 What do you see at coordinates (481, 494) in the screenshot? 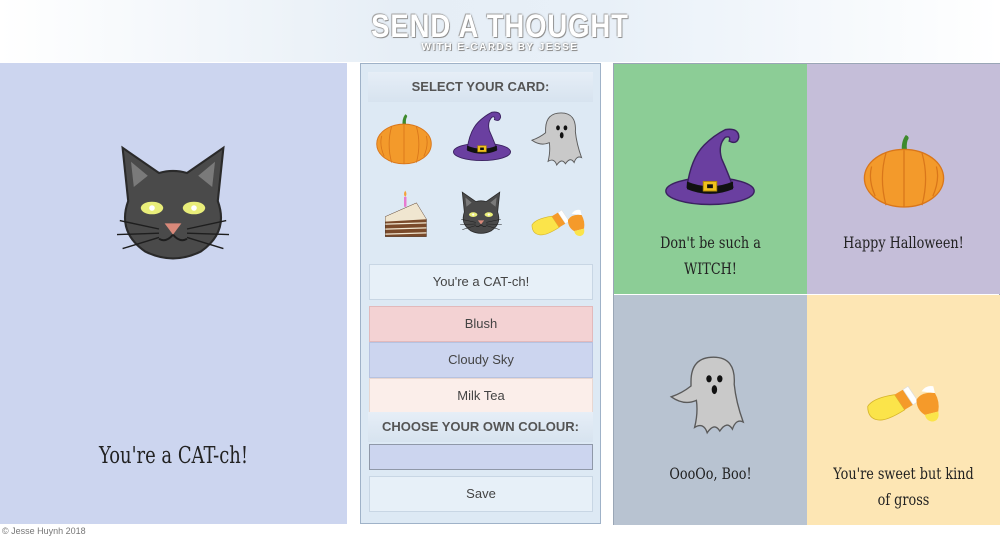
I see `save-button: Save` at bounding box center [481, 494].